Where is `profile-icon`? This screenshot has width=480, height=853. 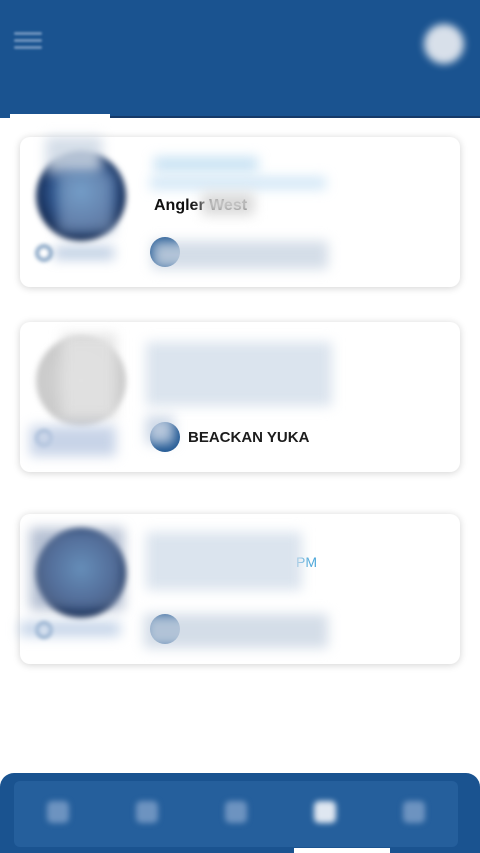 profile-icon is located at coordinates (444, 44).